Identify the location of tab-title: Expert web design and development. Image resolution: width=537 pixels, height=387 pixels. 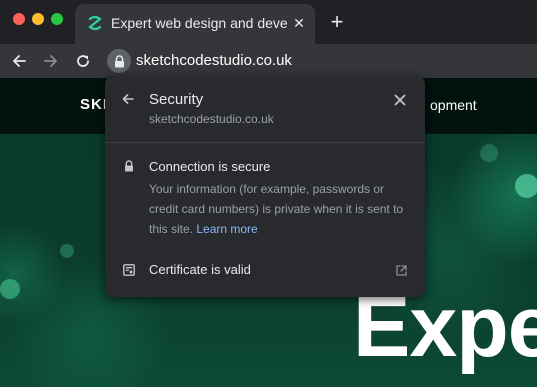
(199, 23).